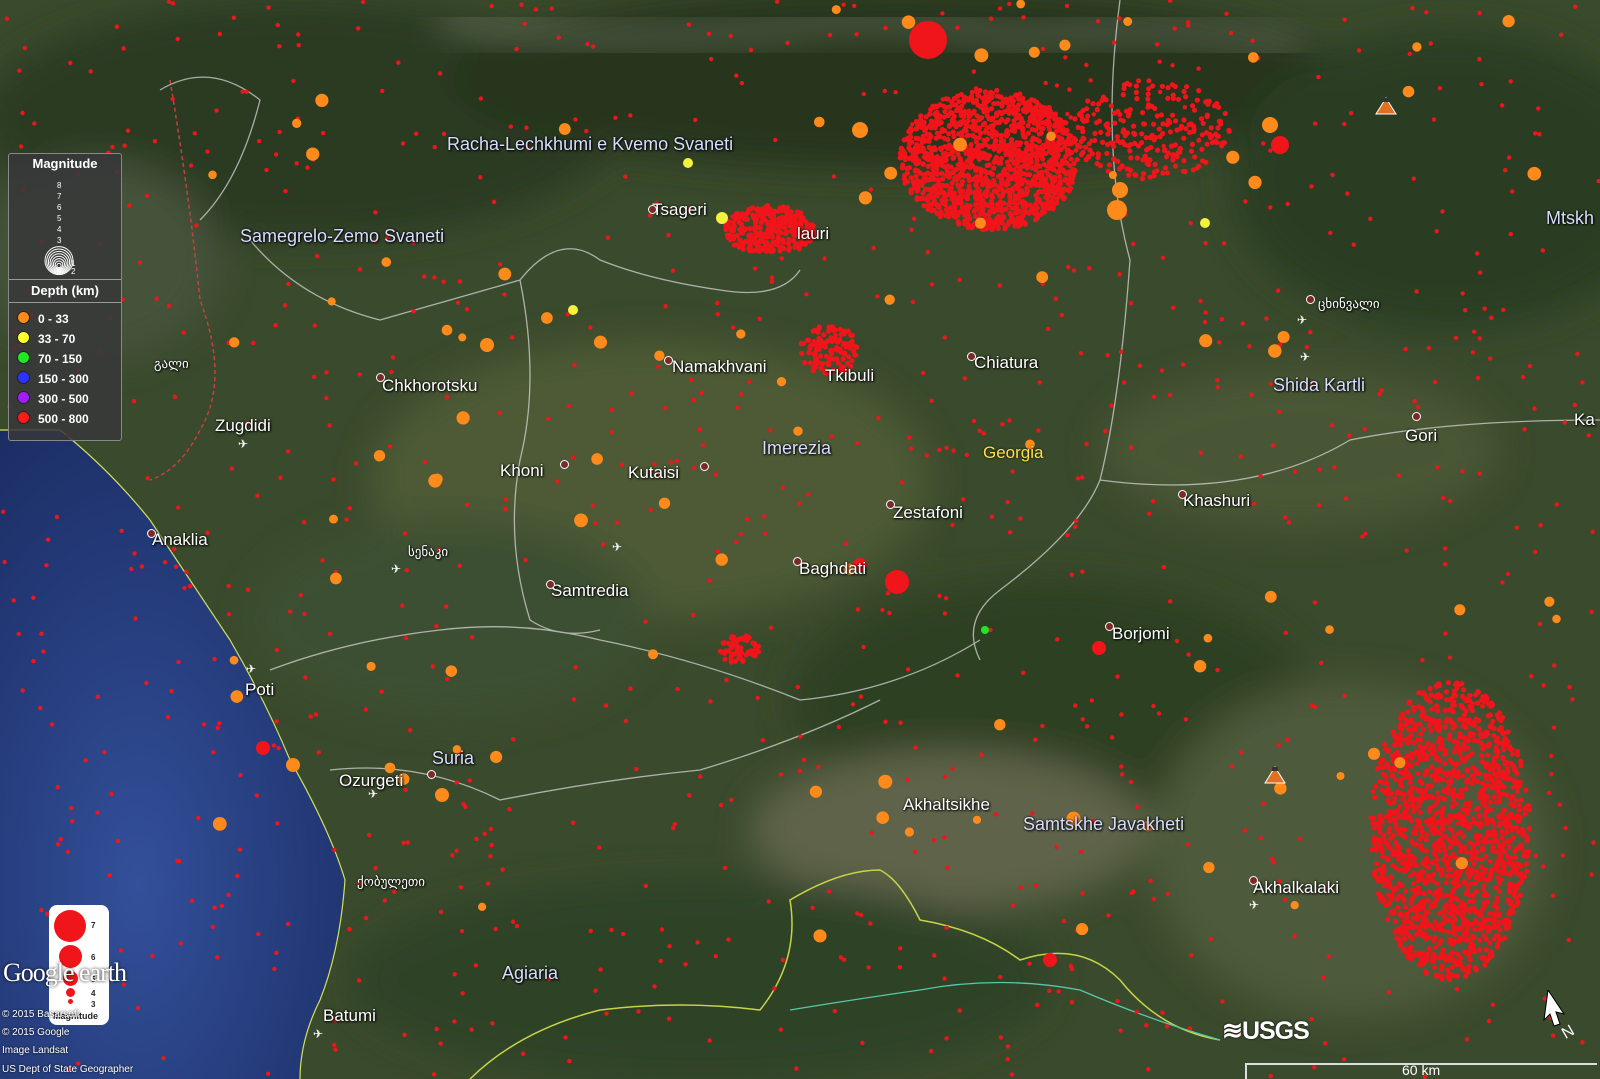  What do you see at coordinates (73, 271) in the screenshot?
I see `magnitude-scale-label: 2` at bounding box center [73, 271].